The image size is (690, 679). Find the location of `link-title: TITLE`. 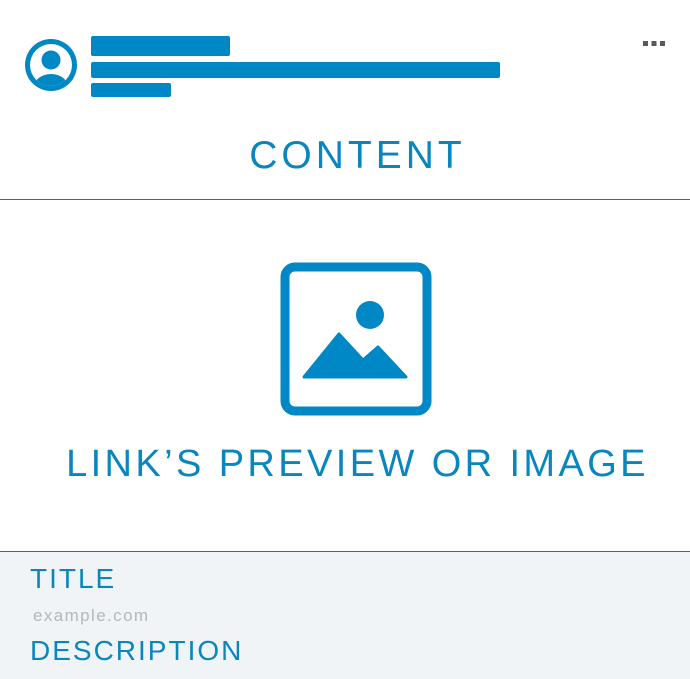

link-title: TITLE is located at coordinates (73, 579).